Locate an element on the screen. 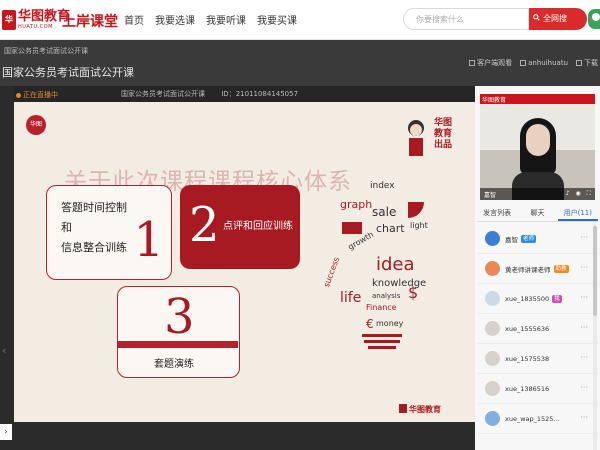  user-name: 黄老师讲课老师 is located at coordinates (528, 269).